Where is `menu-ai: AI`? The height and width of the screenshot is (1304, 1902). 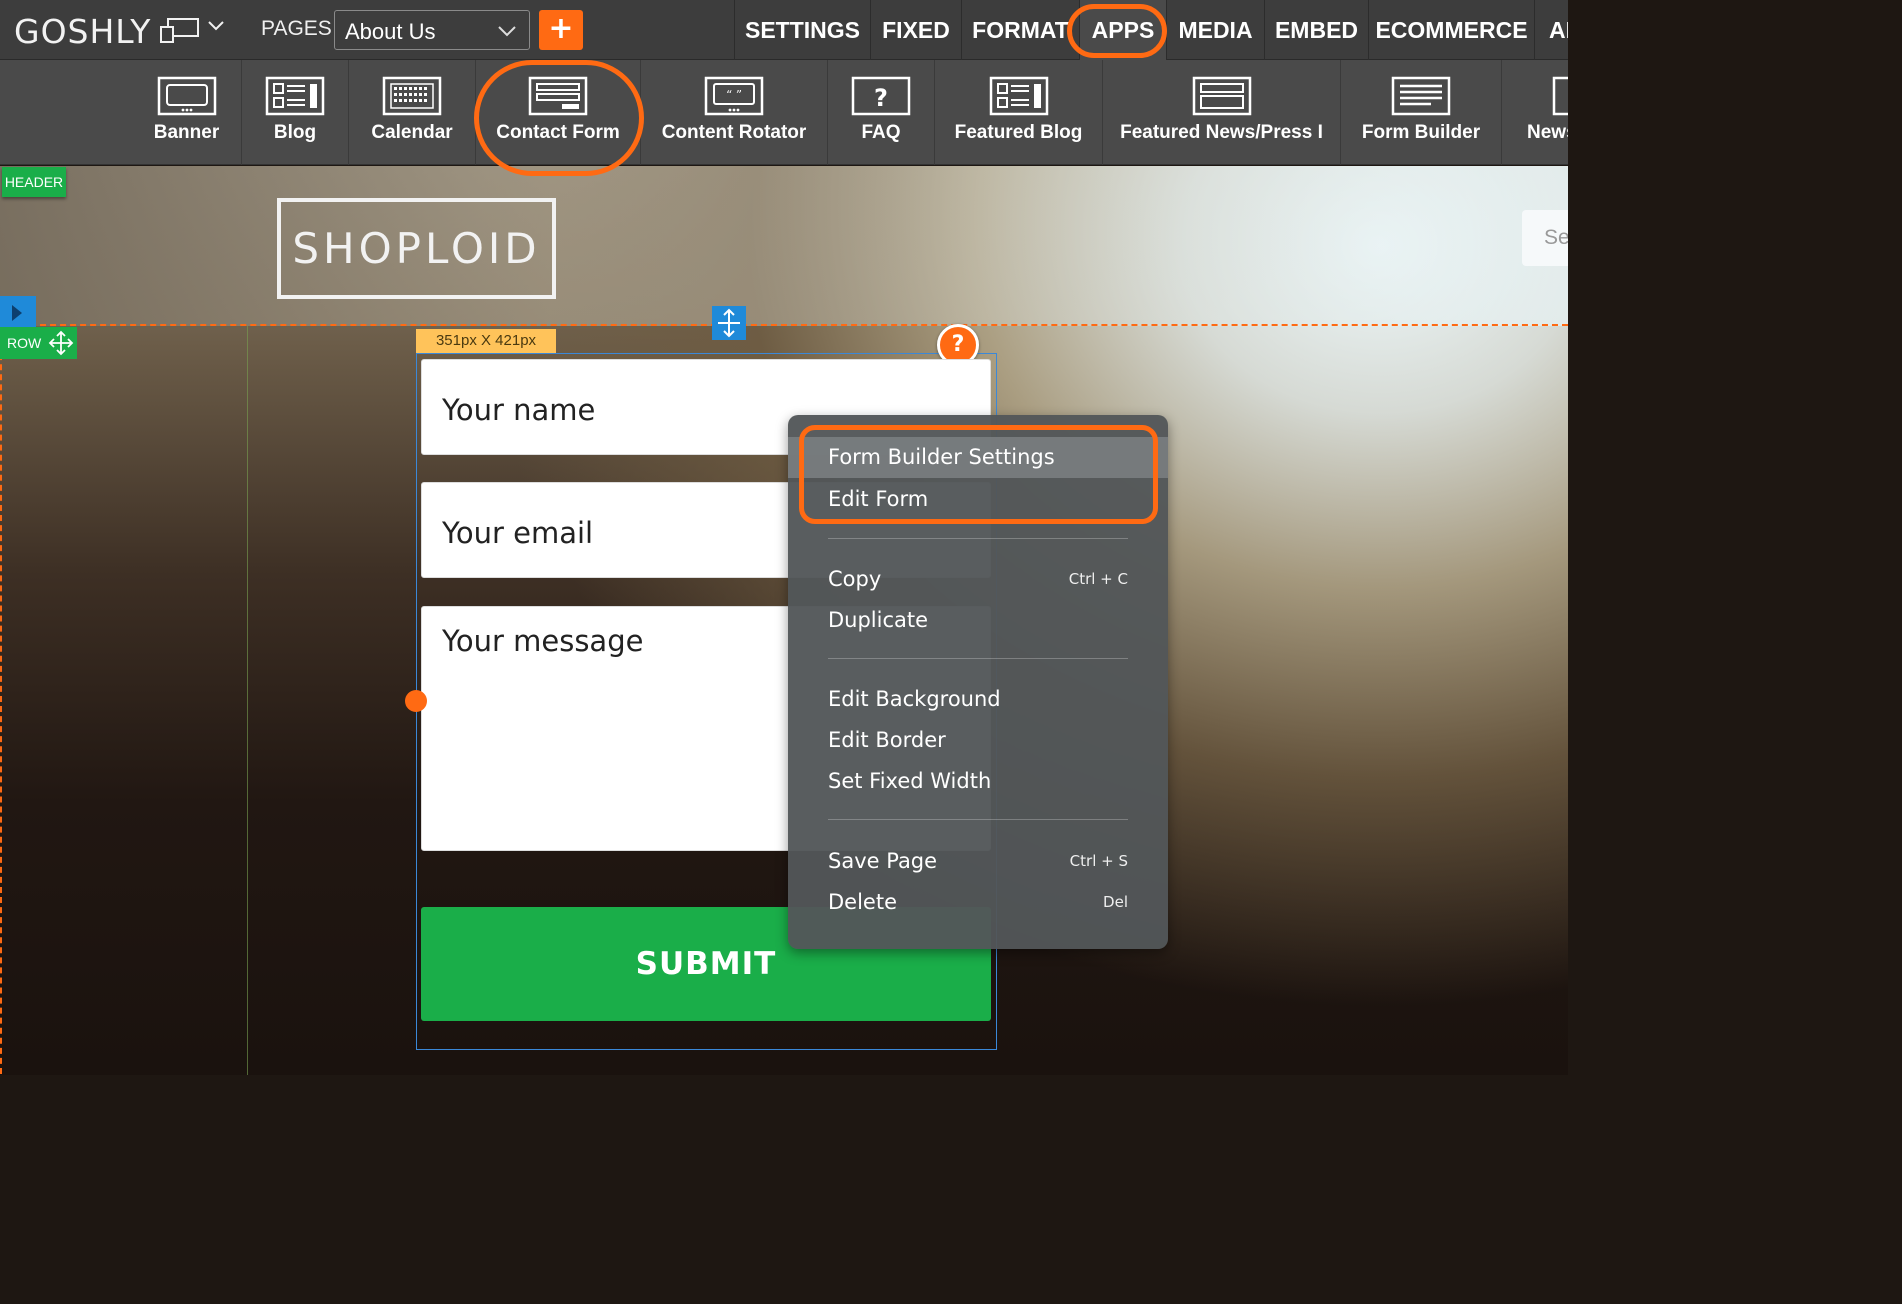
menu-ai: AI is located at coordinates (1551, 30).